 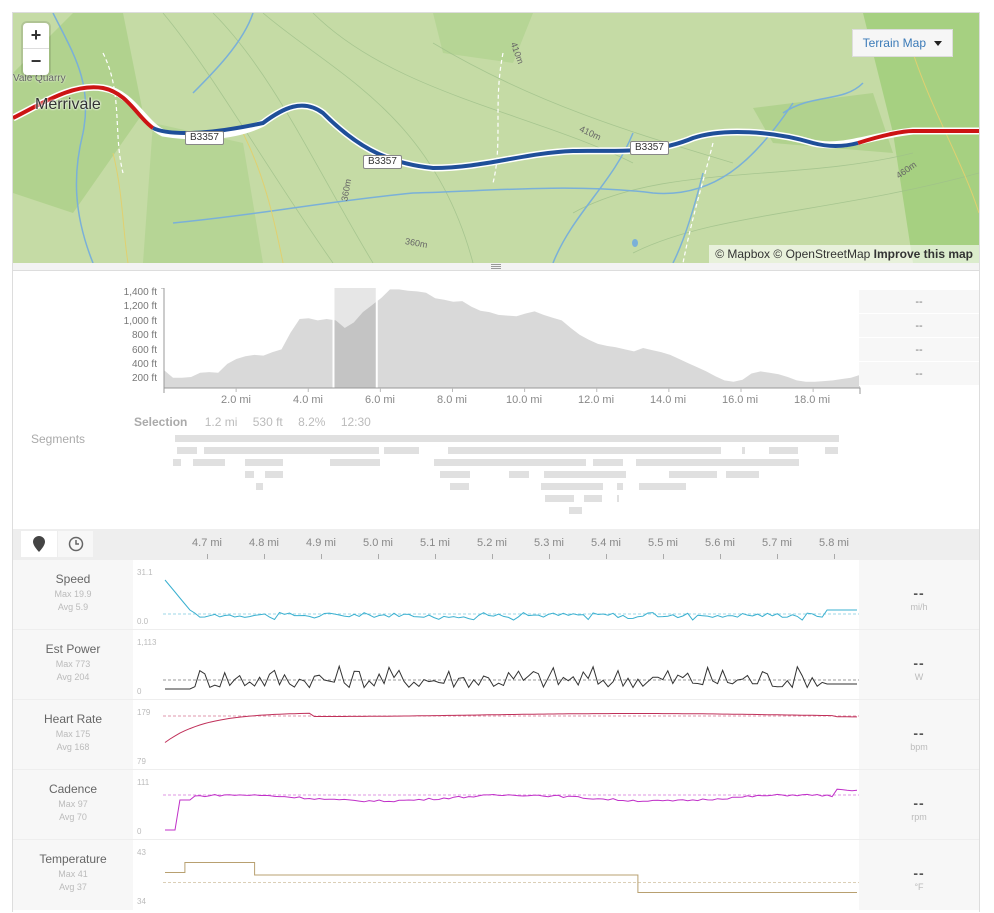 I want to click on town-label: Merrivale, so click(x=68, y=104).